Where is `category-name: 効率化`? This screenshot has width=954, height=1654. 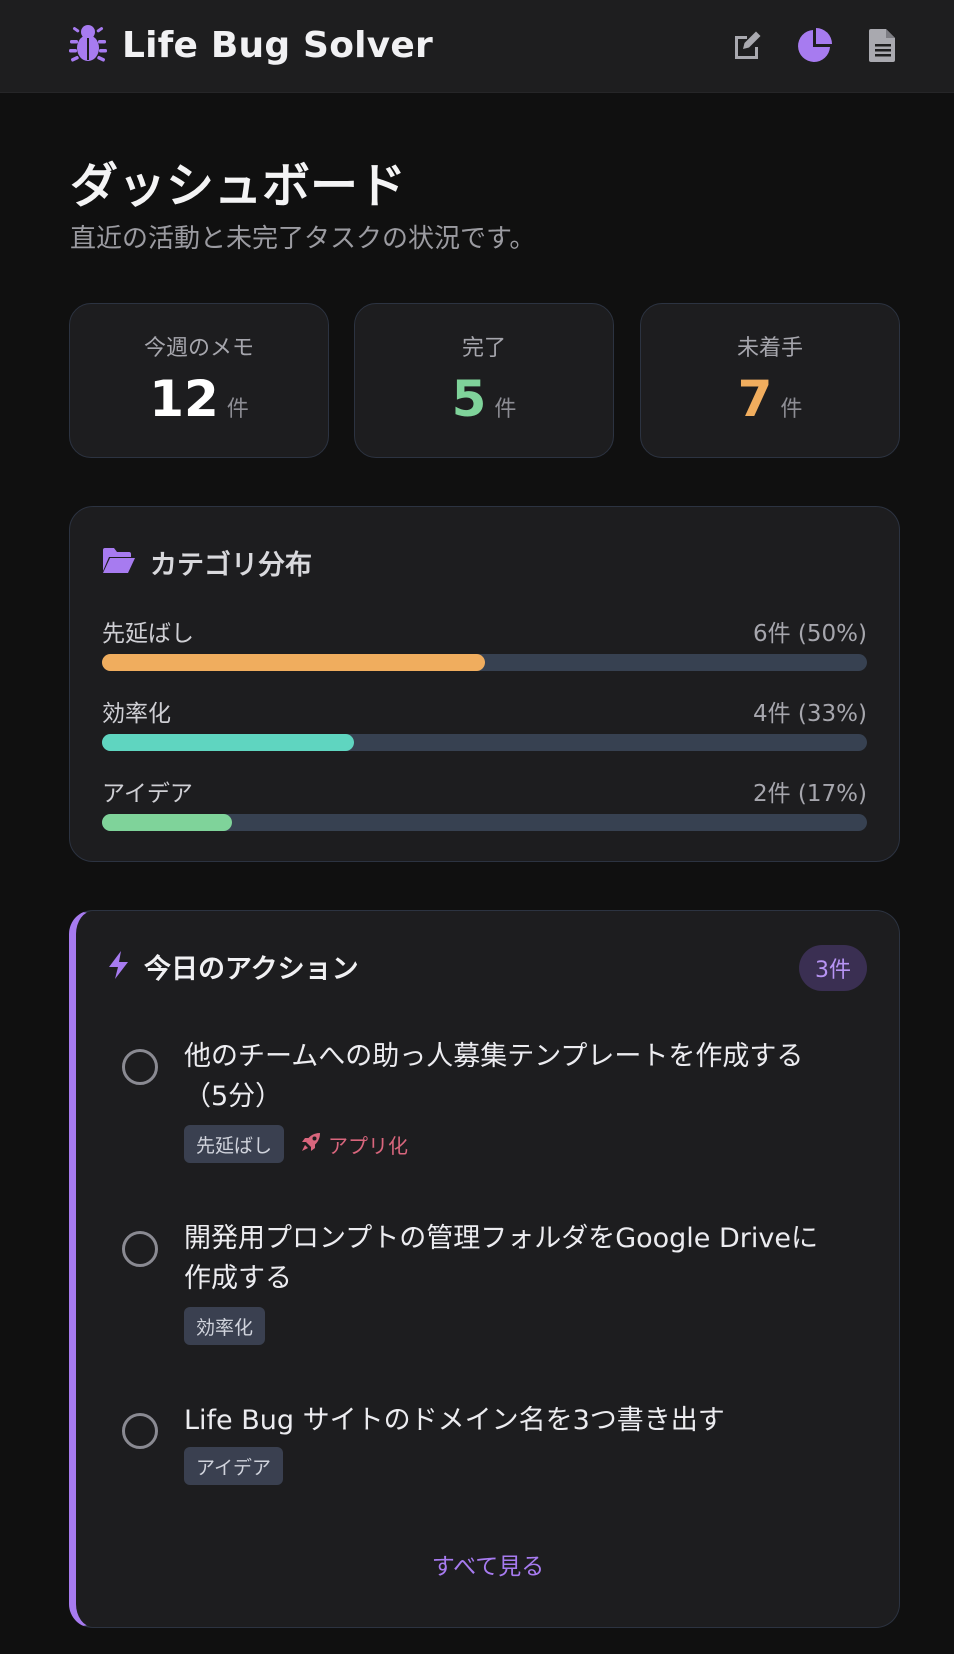
category-name: 効率化 is located at coordinates (136, 714).